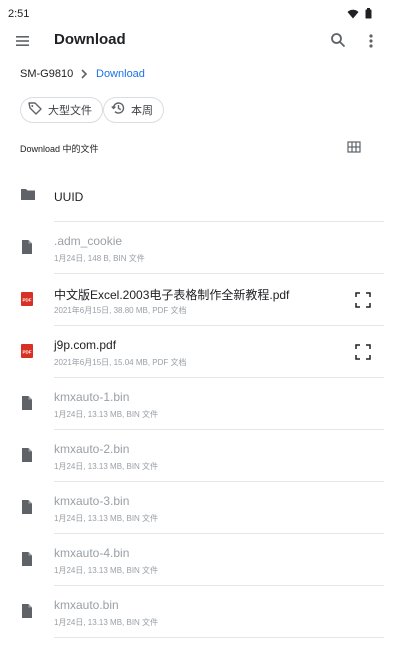  What do you see at coordinates (354, 147) in the screenshot?
I see `grid-view-button` at bounding box center [354, 147].